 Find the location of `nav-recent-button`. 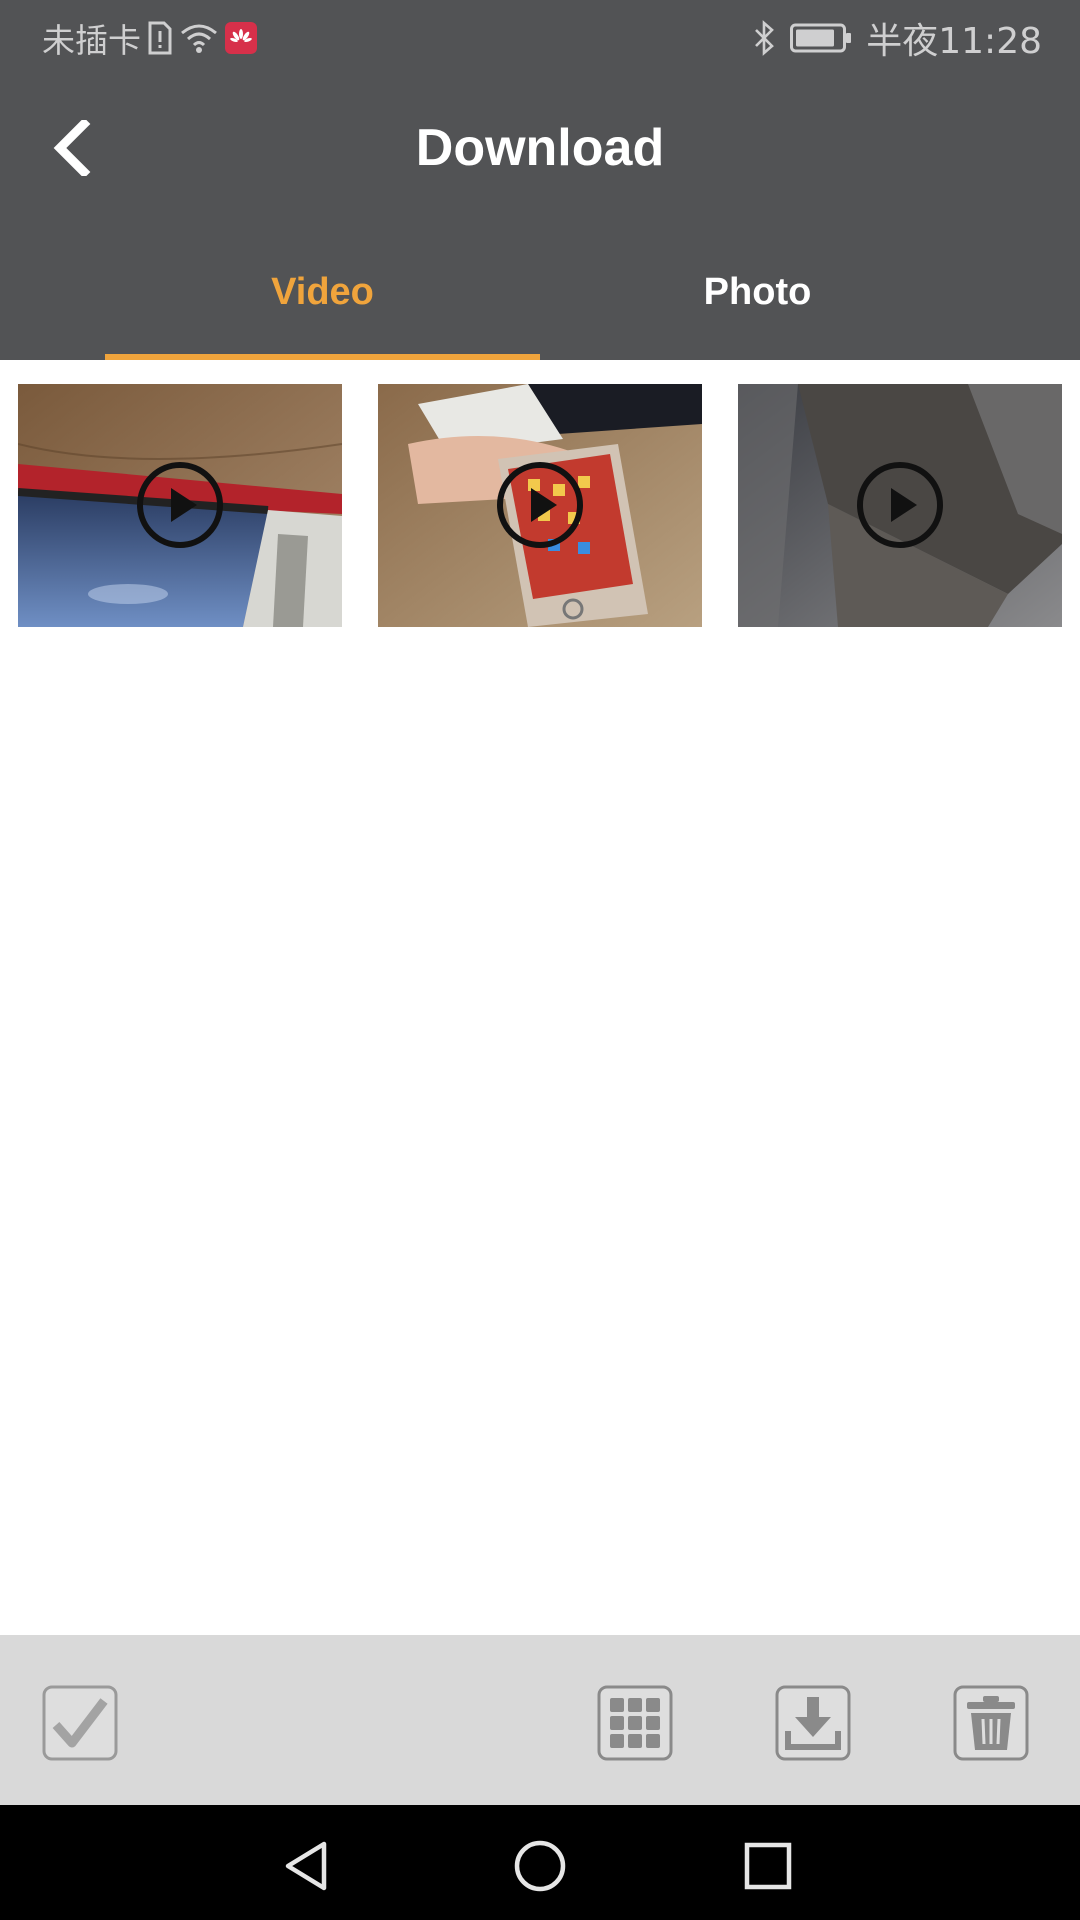

nav-recent-button is located at coordinates (768, 1866).